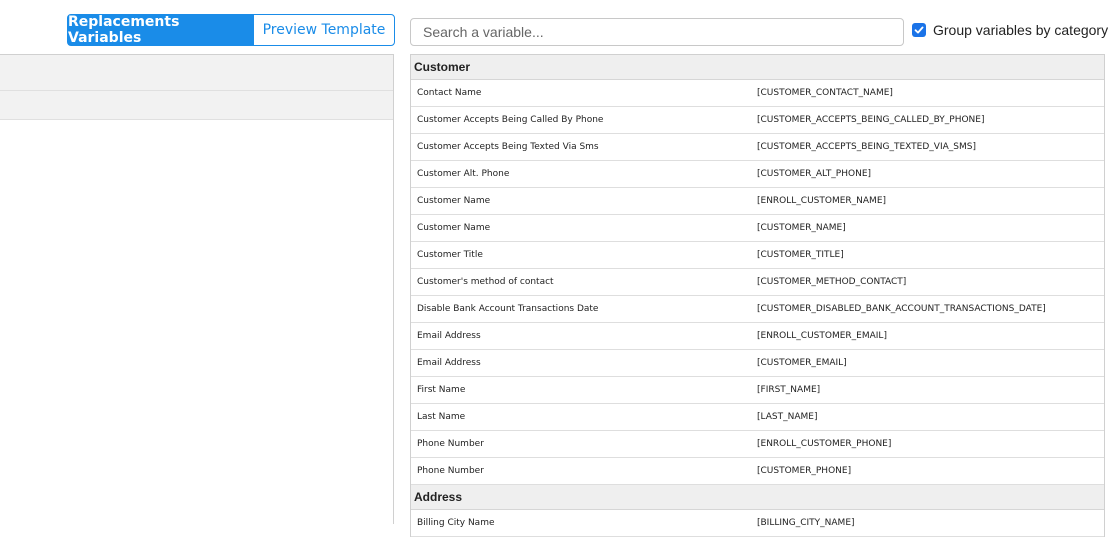  What do you see at coordinates (657, 32) in the screenshot?
I see `search-variable-input` at bounding box center [657, 32].